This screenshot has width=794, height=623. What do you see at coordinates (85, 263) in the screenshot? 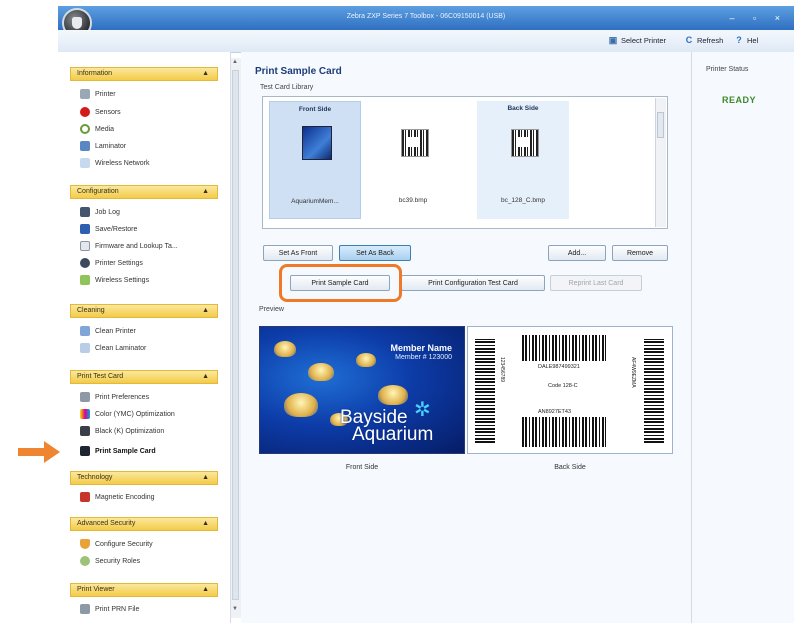
I see `gear-icon` at bounding box center [85, 263].